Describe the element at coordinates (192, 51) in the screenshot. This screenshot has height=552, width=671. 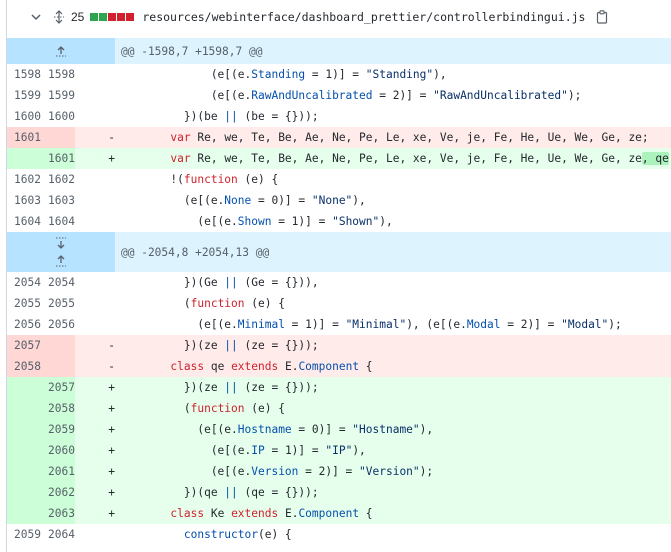
I see `hunk-header-text: @@ -1598,7 +1598,7 @@` at that location.